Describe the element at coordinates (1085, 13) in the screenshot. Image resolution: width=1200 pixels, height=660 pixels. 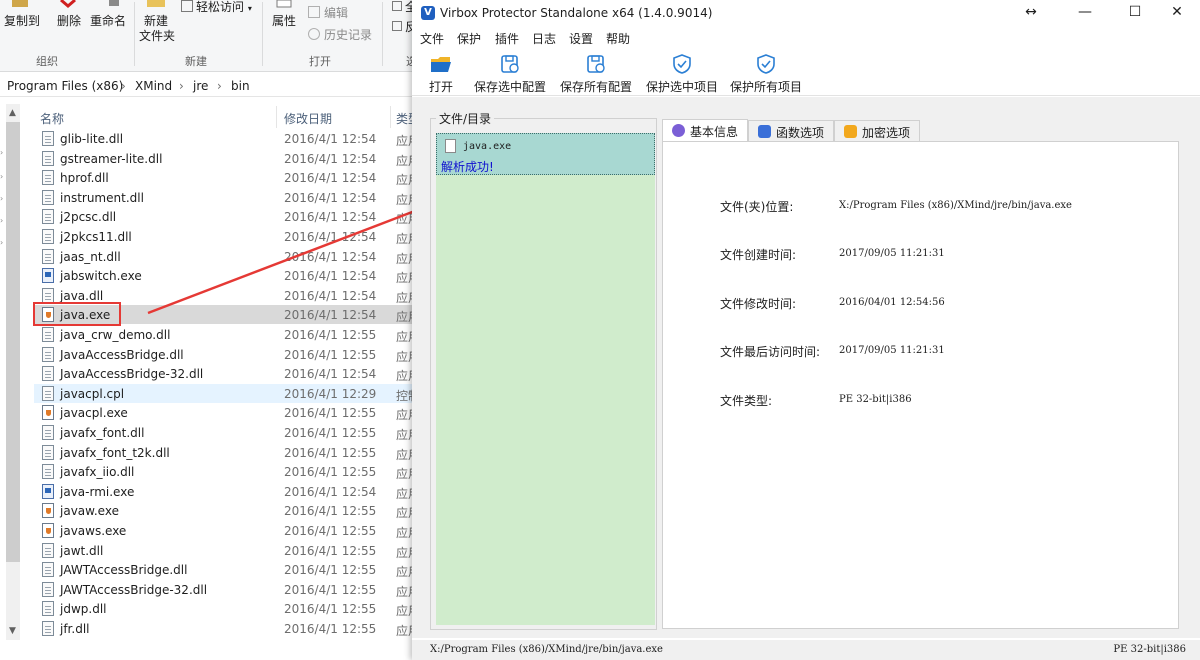
I see `minimize-button: —` at that location.